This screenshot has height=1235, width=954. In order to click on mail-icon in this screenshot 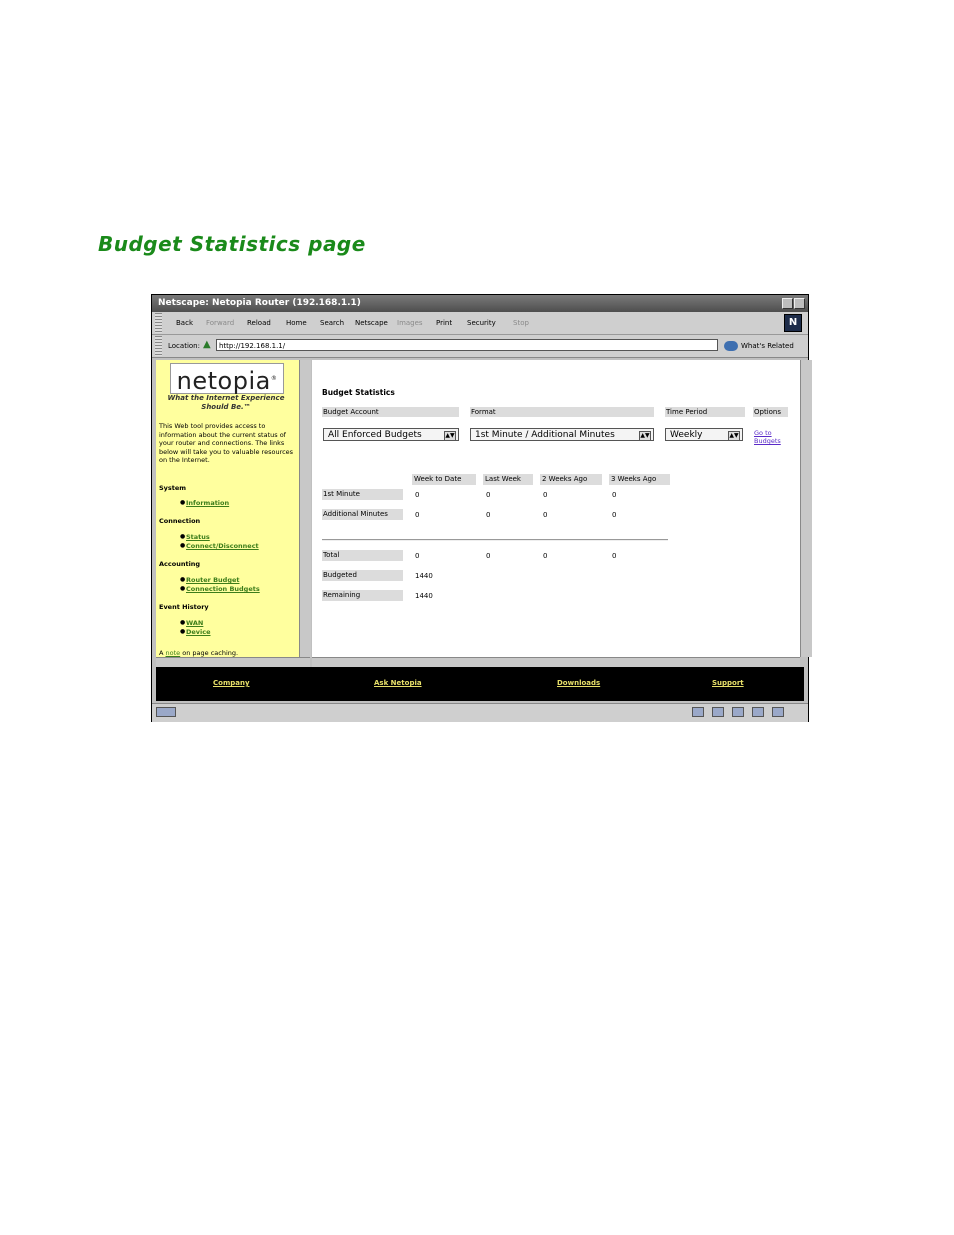, I will do `click(718, 712)`.